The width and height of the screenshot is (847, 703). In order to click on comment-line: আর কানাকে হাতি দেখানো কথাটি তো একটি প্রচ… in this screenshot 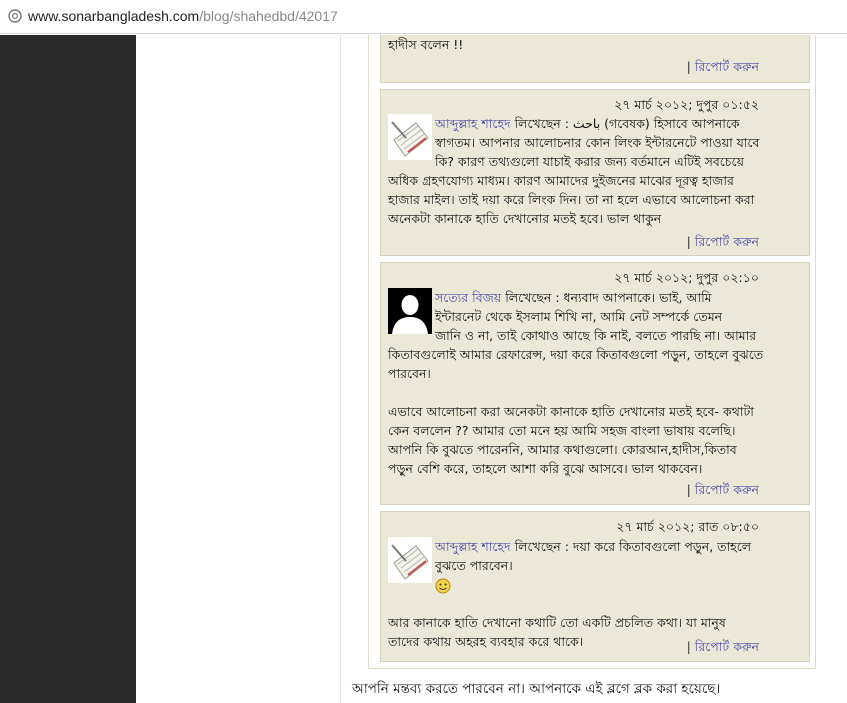, I will do `click(557, 622)`.